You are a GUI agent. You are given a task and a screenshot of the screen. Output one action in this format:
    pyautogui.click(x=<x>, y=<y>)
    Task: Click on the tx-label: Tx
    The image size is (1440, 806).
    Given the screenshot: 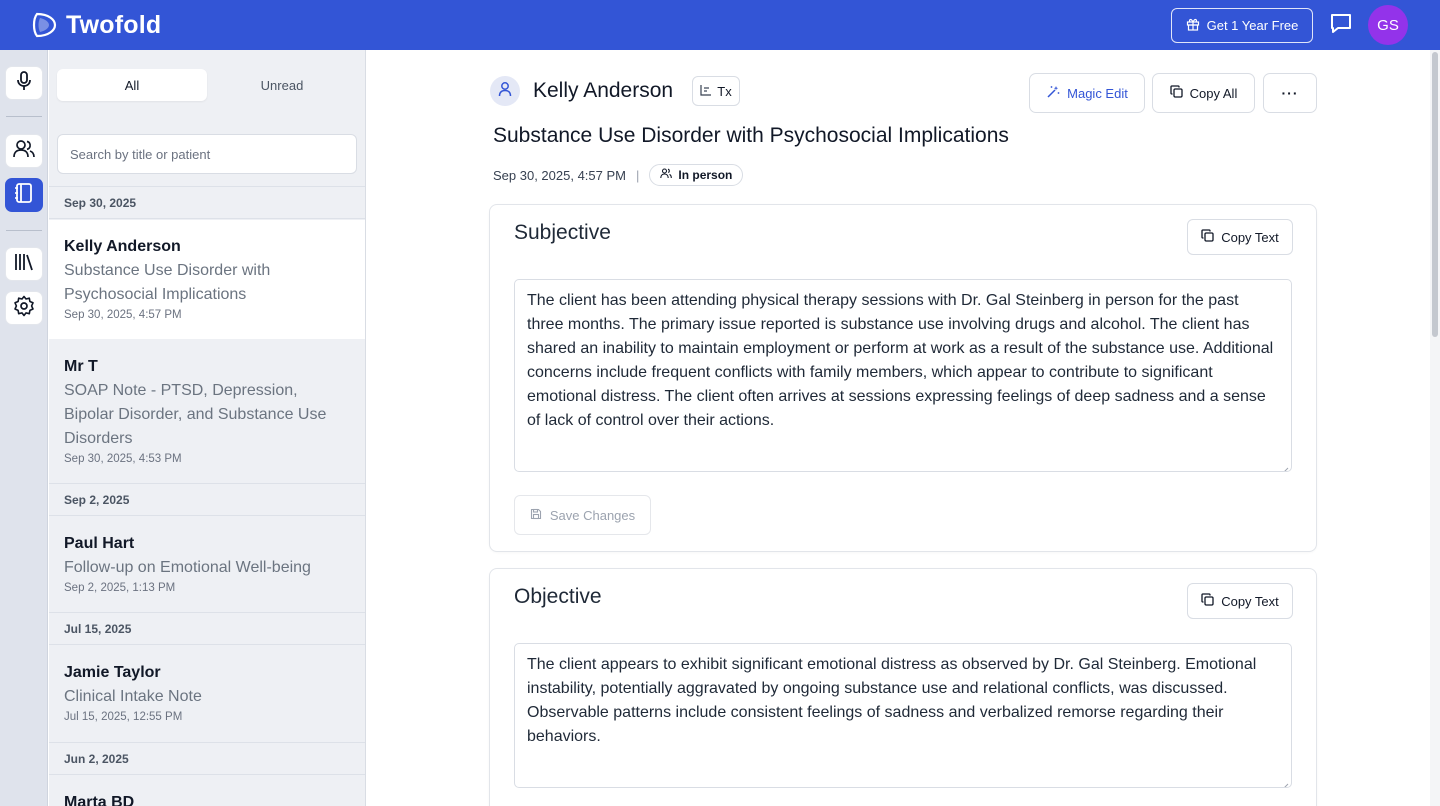 What is the action you would take?
    pyautogui.click(x=724, y=91)
    